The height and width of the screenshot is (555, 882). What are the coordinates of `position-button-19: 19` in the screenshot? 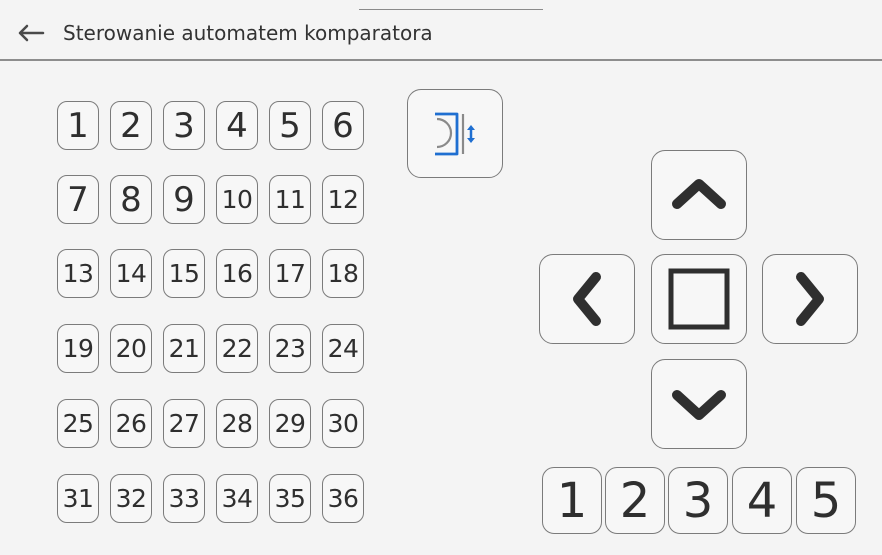 It's located at (78, 348).